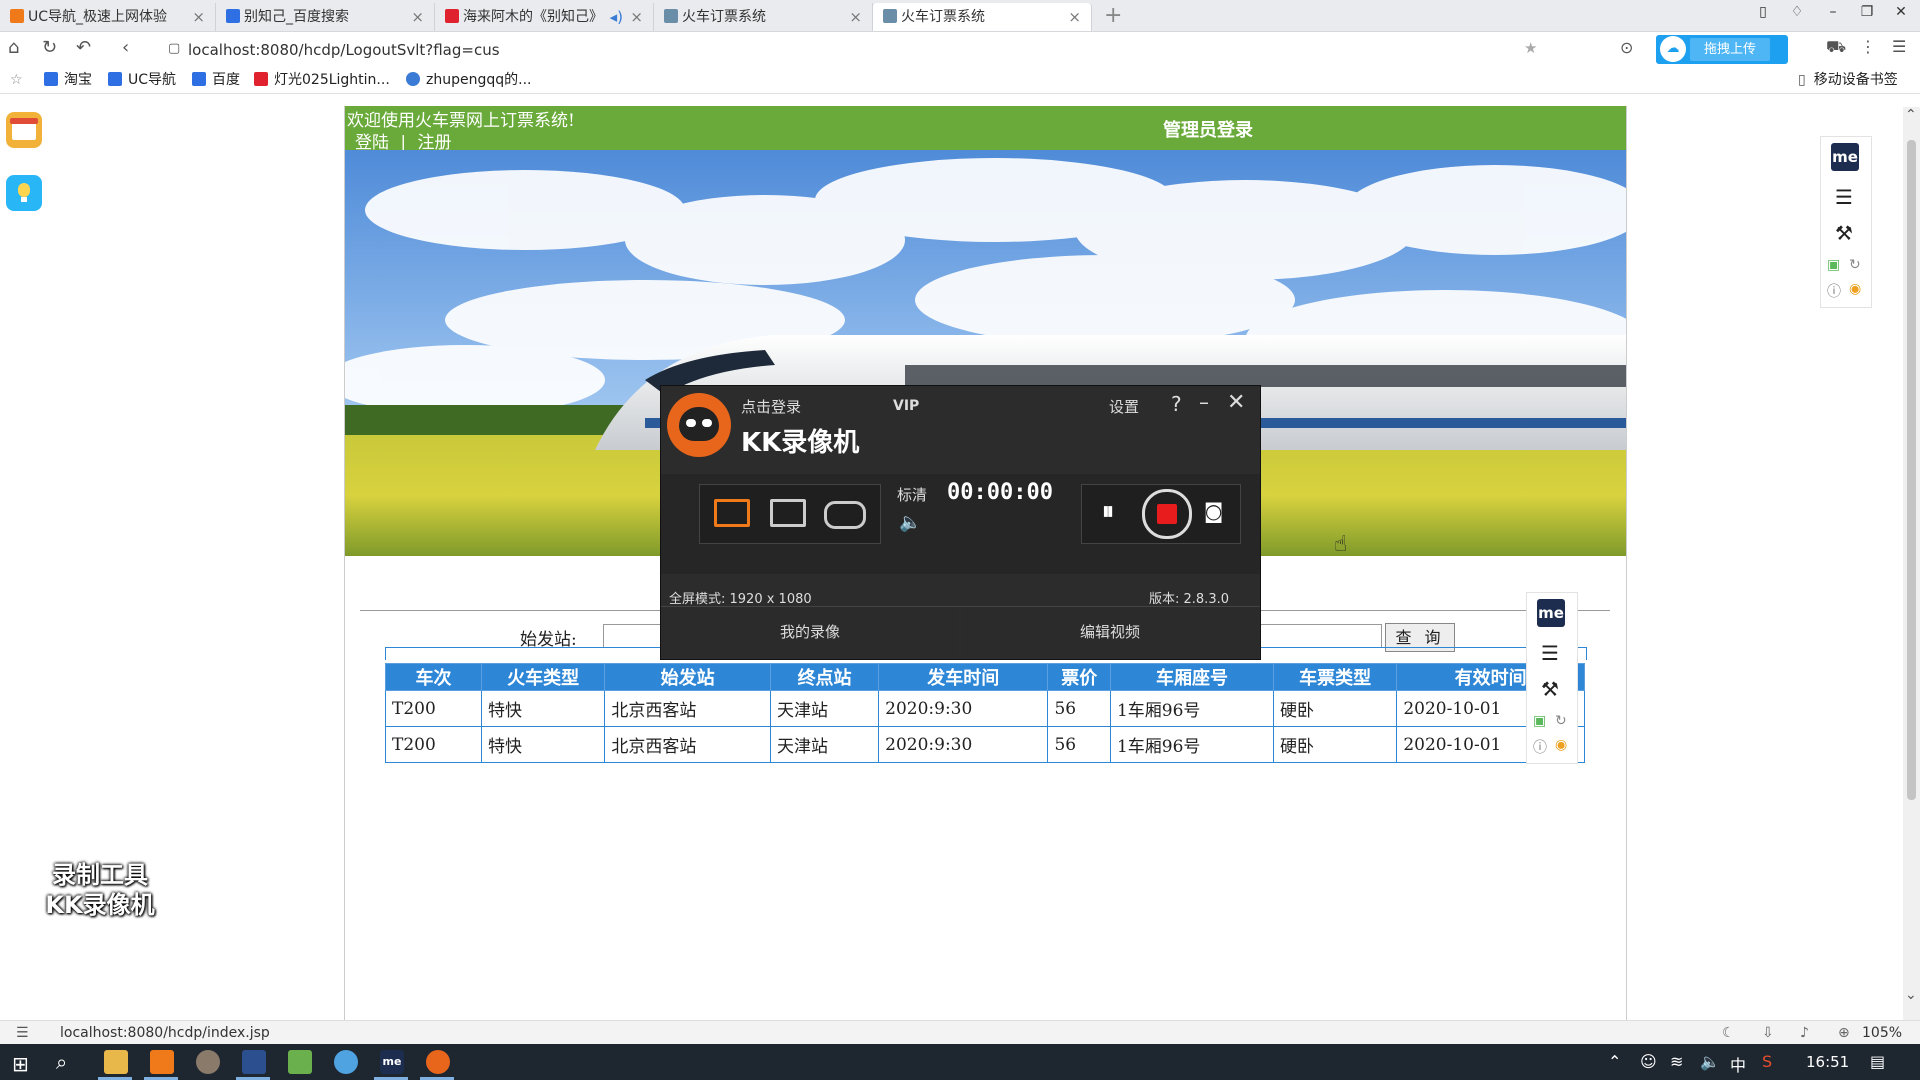 The image size is (1920, 1080). What do you see at coordinates (1614, 1061) in the screenshot?
I see `tray-expand-icon: ⌃` at bounding box center [1614, 1061].